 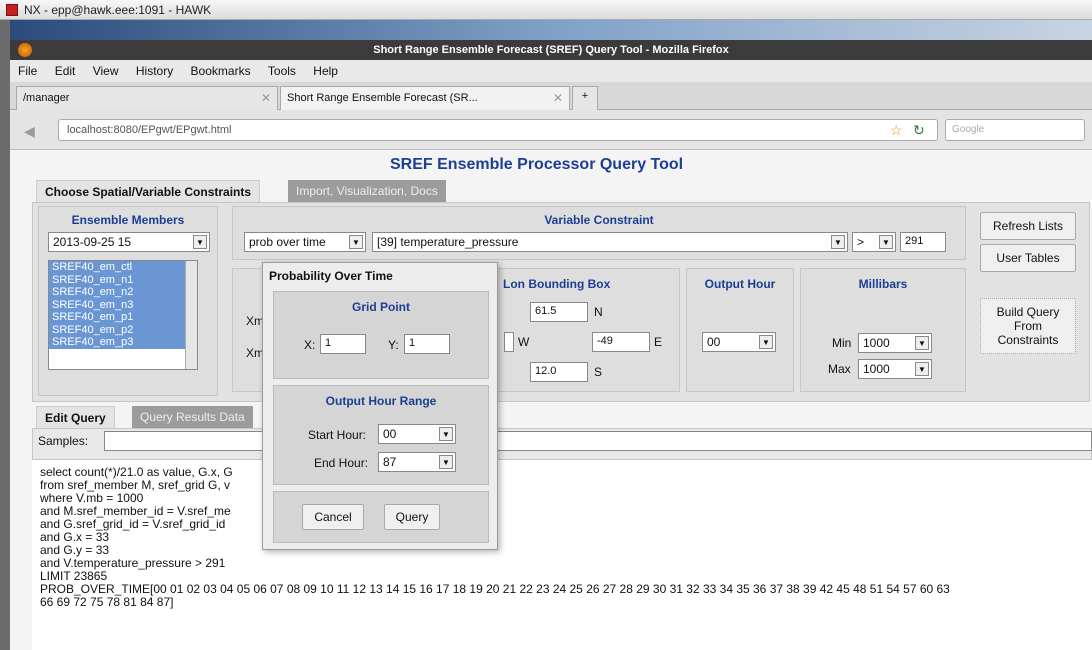 I want to click on x-label: X:, so click(x=310, y=345).